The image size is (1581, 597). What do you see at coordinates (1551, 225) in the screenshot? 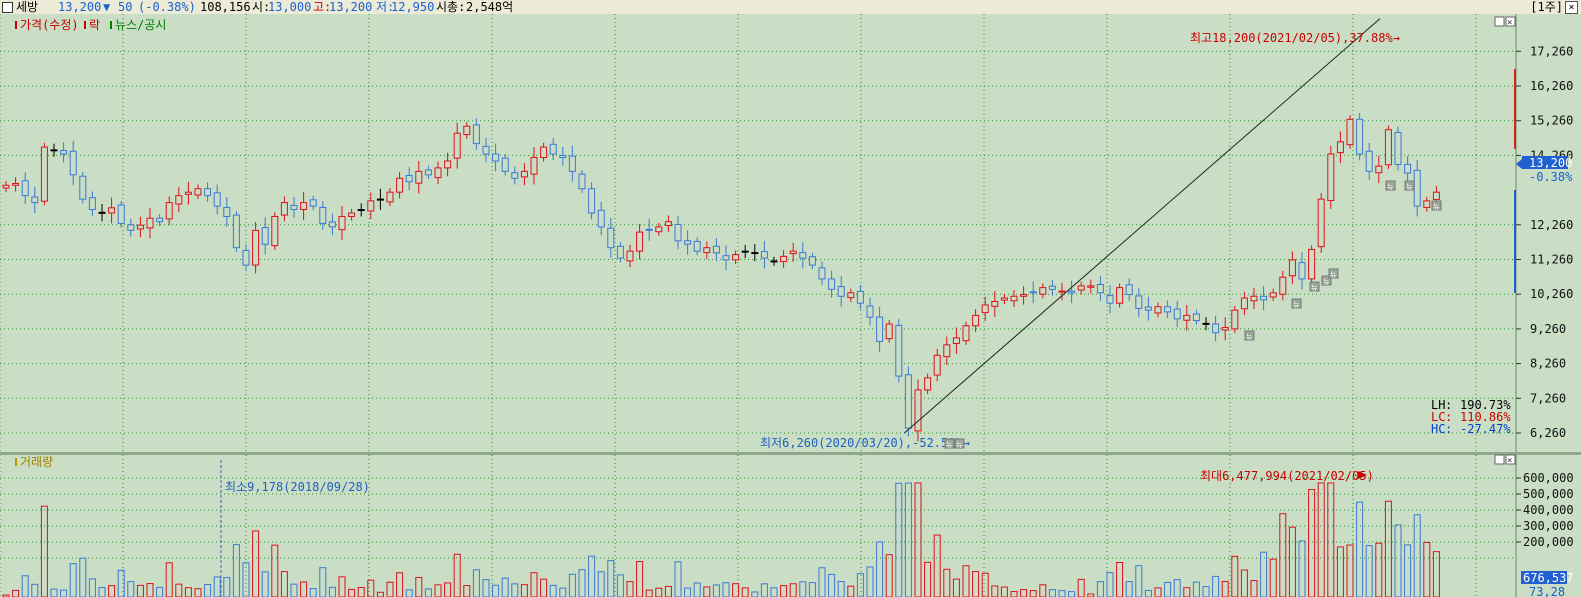
I see `price-tick-label: 12,260` at bounding box center [1551, 225].